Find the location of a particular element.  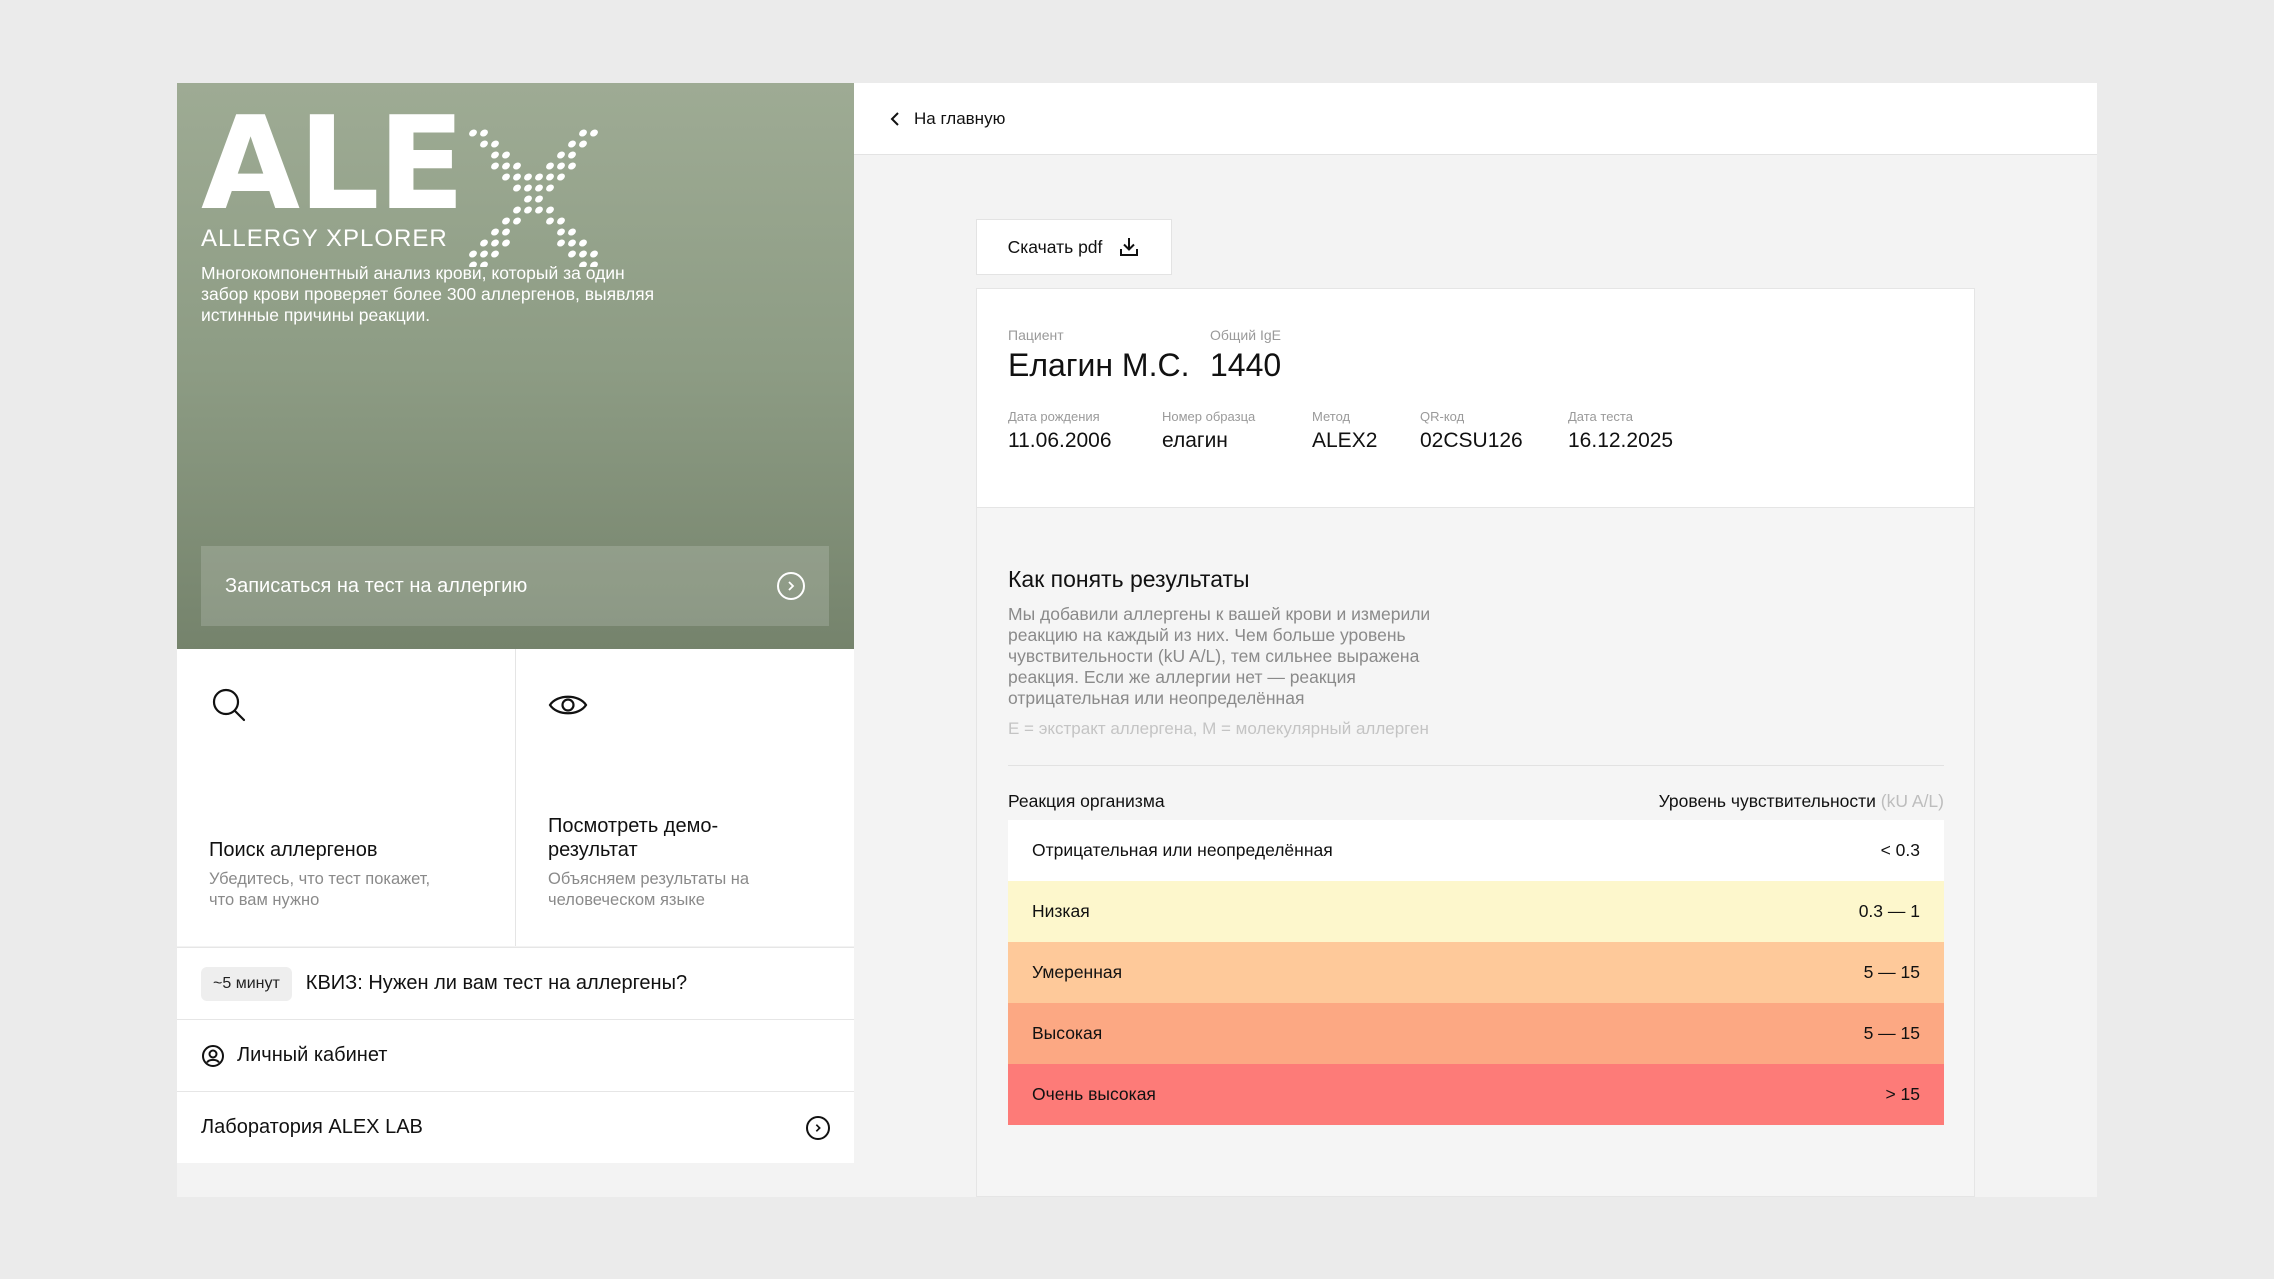

col-level: Уровень чувствительности (kU A/L) is located at coordinates (1801, 801).